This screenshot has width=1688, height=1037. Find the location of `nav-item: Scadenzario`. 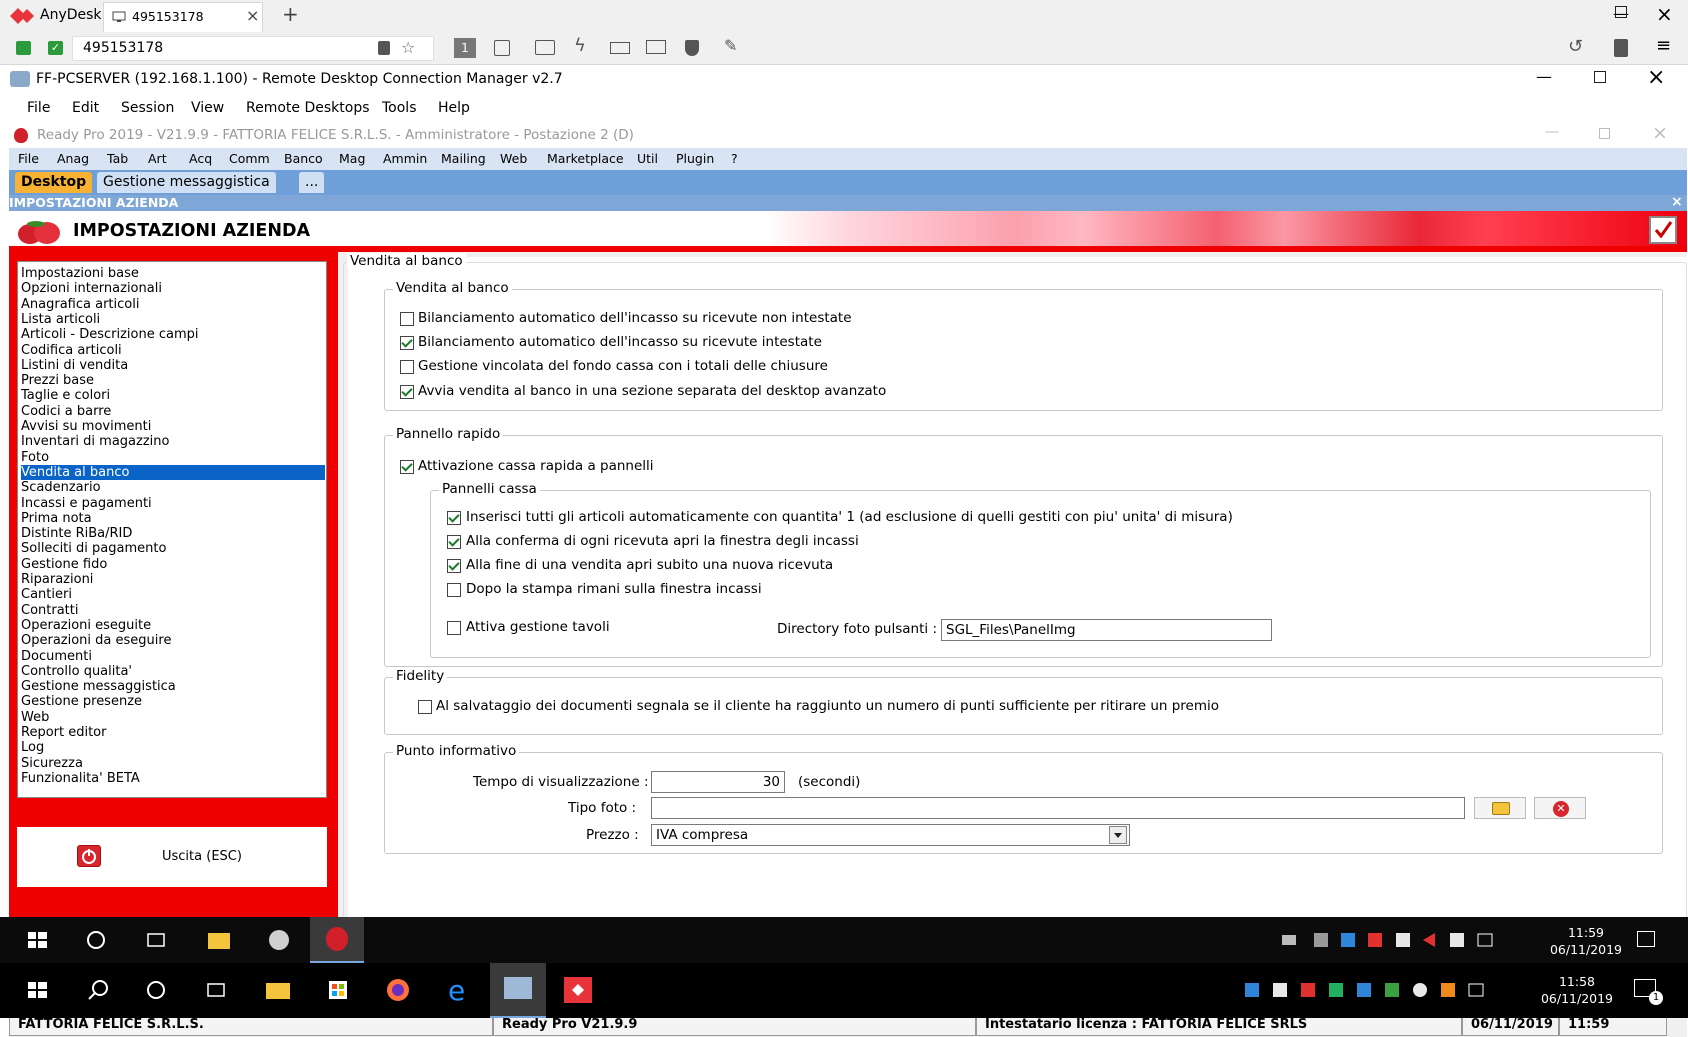

nav-item: Scadenzario is located at coordinates (173, 487).